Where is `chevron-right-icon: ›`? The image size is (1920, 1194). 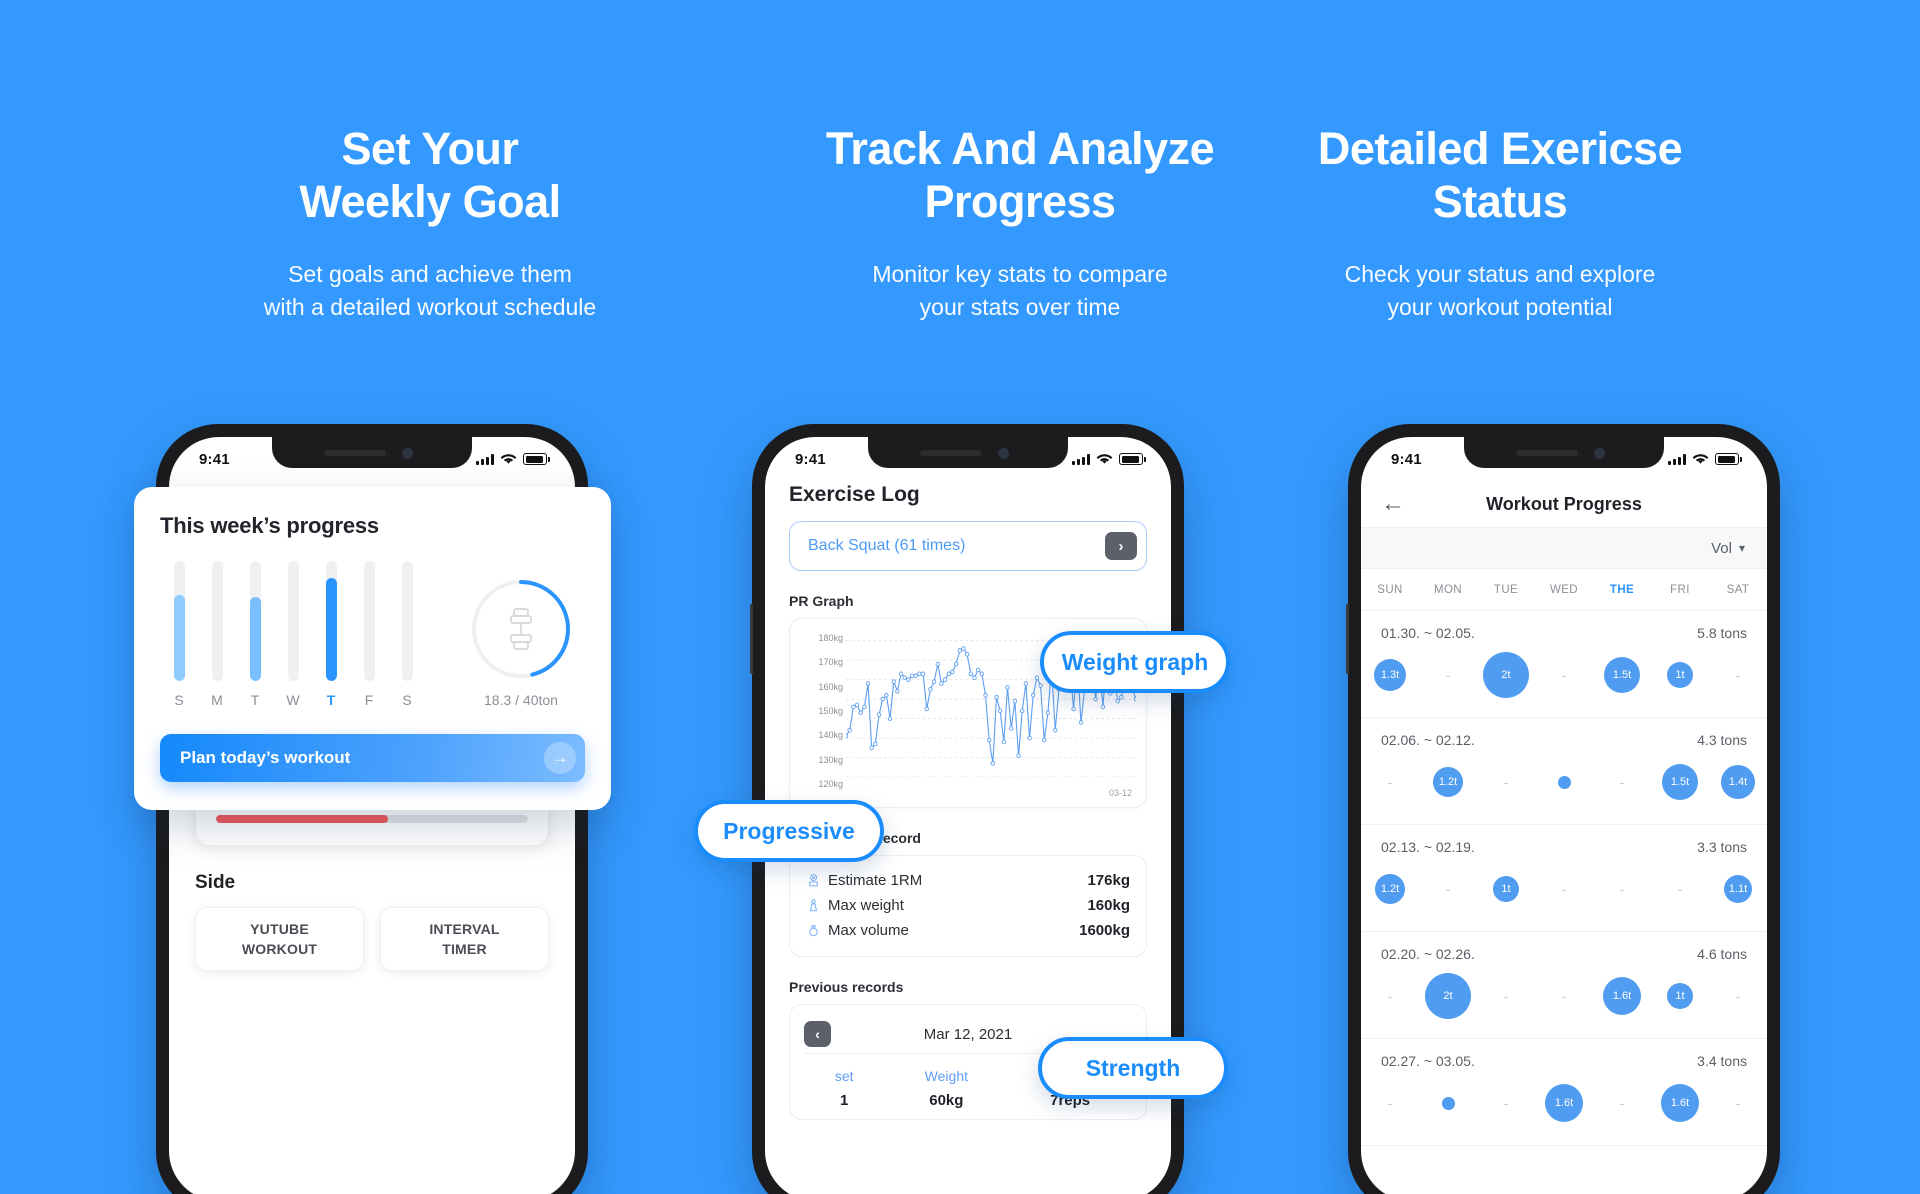 chevron-right-icon: › is located at coordinates (1121, 546).